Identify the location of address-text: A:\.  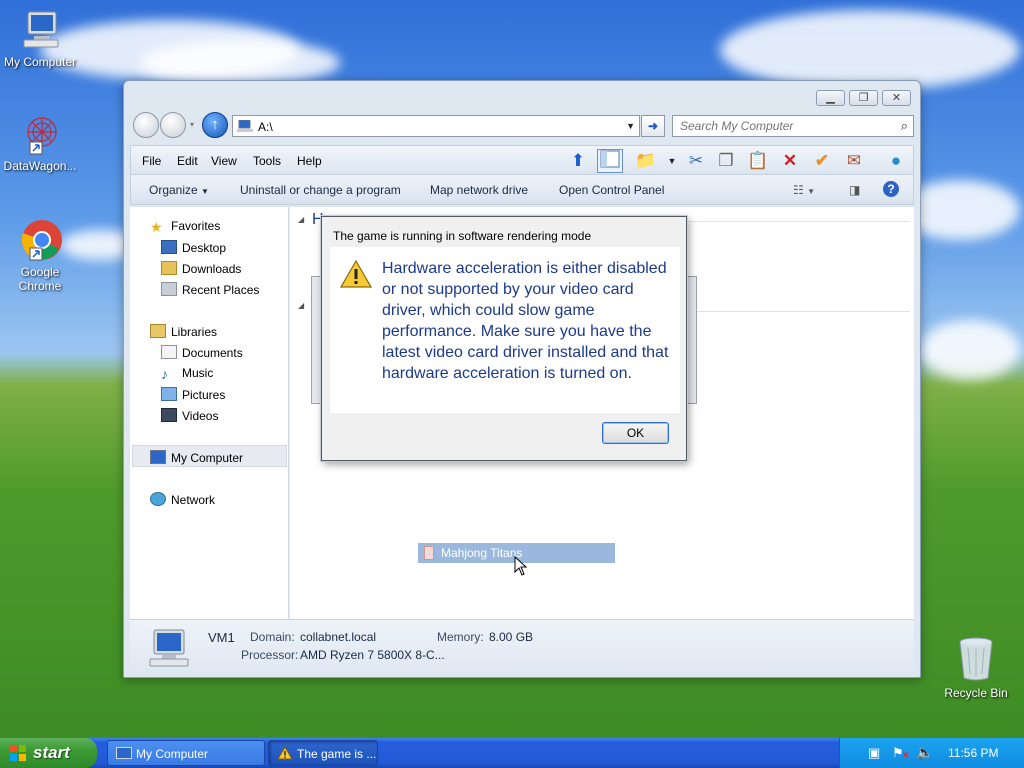
(265, 127).